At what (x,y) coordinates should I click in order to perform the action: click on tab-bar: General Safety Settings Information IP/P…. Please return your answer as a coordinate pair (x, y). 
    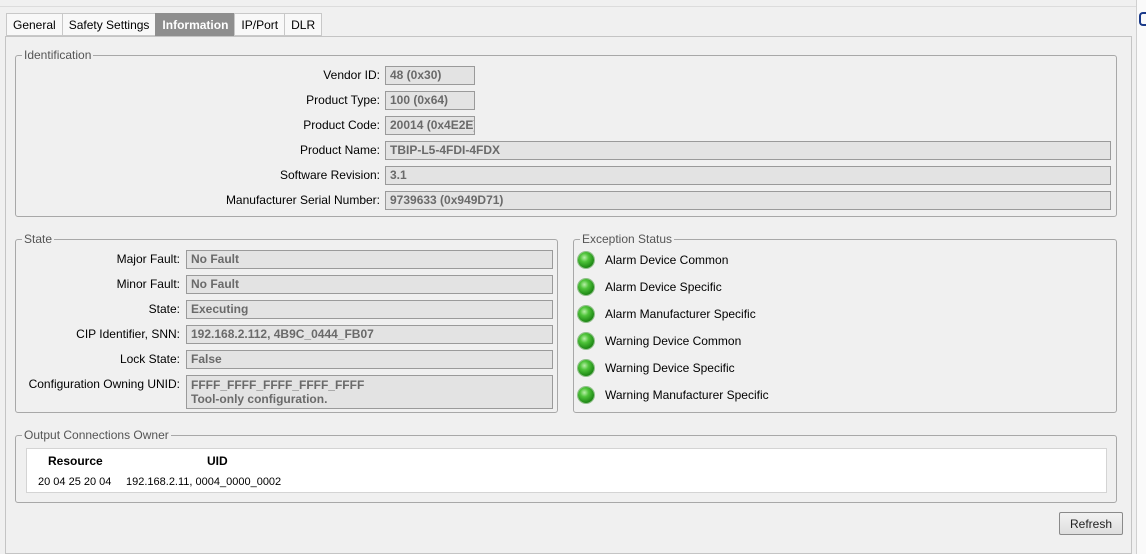
    Looking at the image, I should click on (164, 24).